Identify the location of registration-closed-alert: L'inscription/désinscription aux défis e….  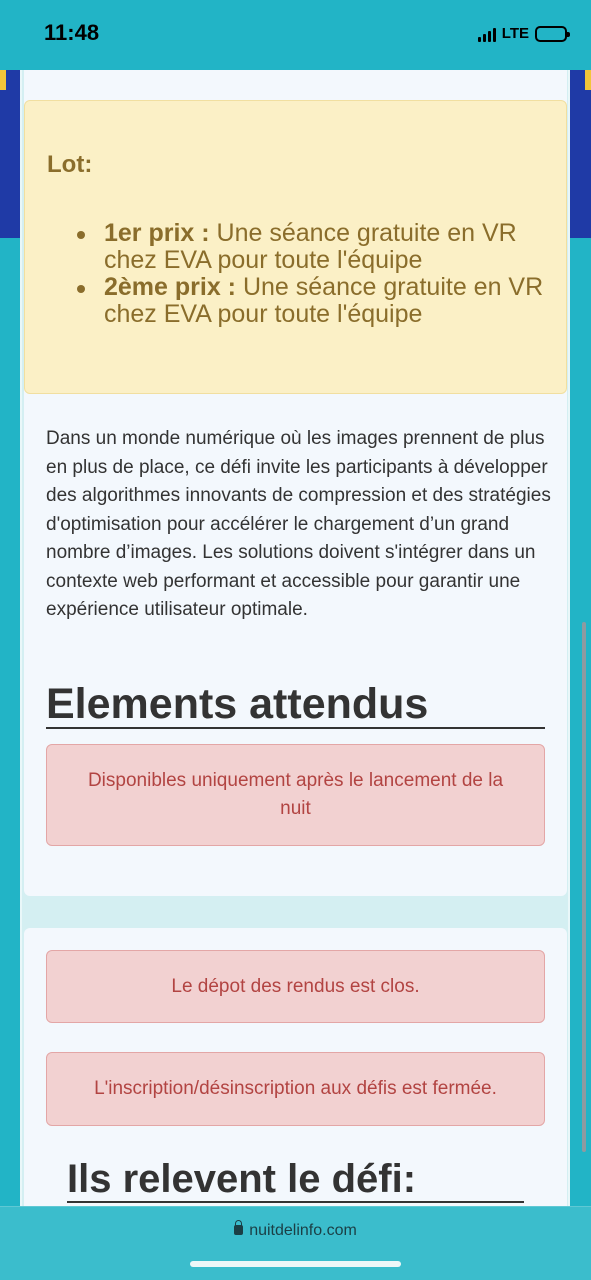
(295, 1089).